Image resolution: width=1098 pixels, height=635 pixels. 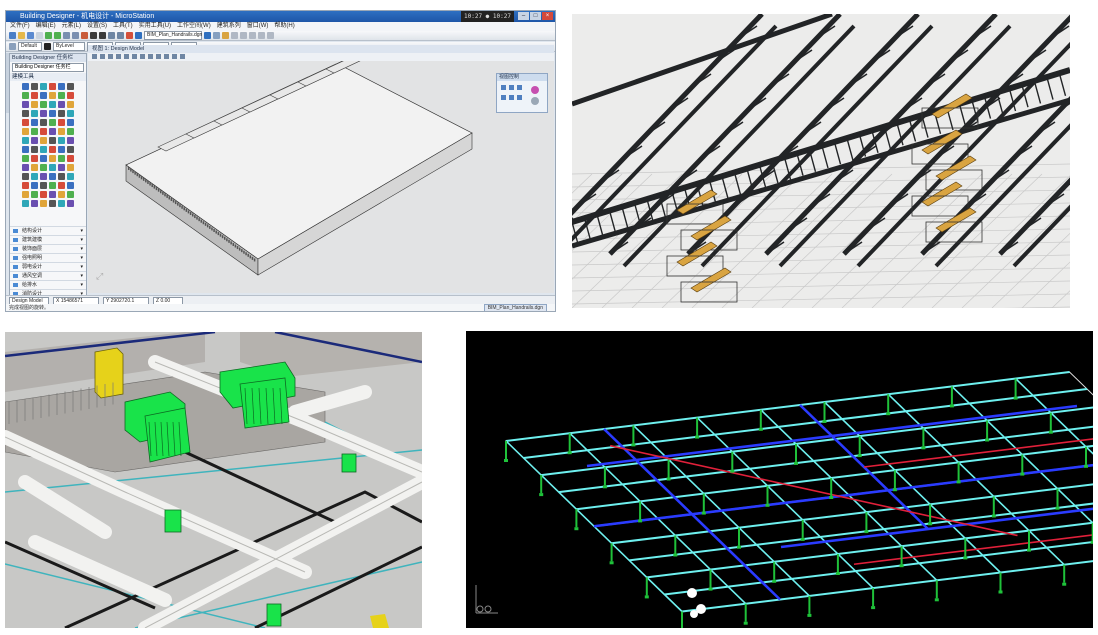 I want to click on menu-item: 编辑(E), so click(x=46, y=26).